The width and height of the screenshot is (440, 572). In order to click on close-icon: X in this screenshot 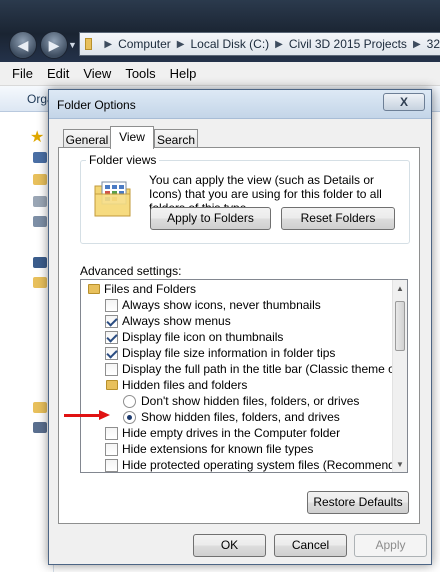, I will do `click(403, 102)`.